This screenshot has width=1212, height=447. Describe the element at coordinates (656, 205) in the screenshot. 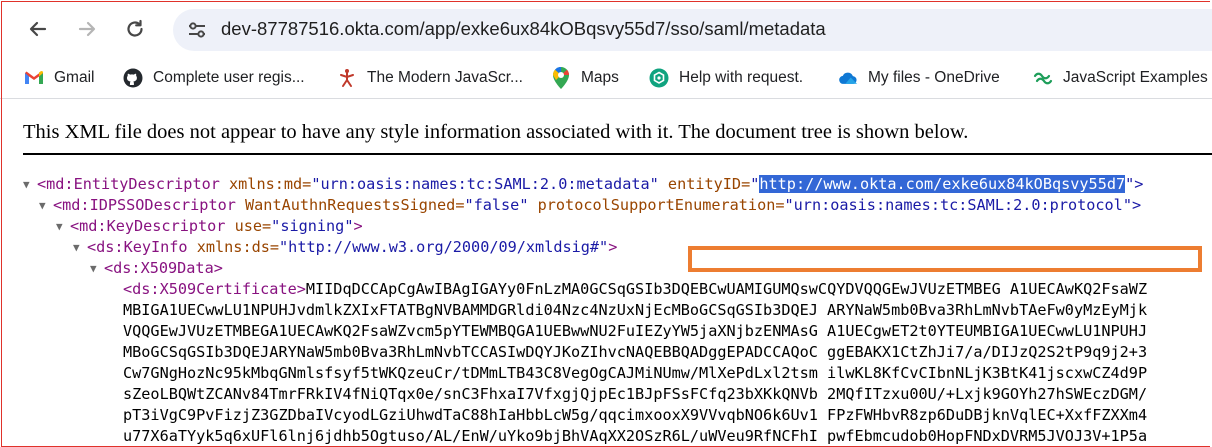

I see `xml-attr: protocolSupportEnumeration=` at that location.